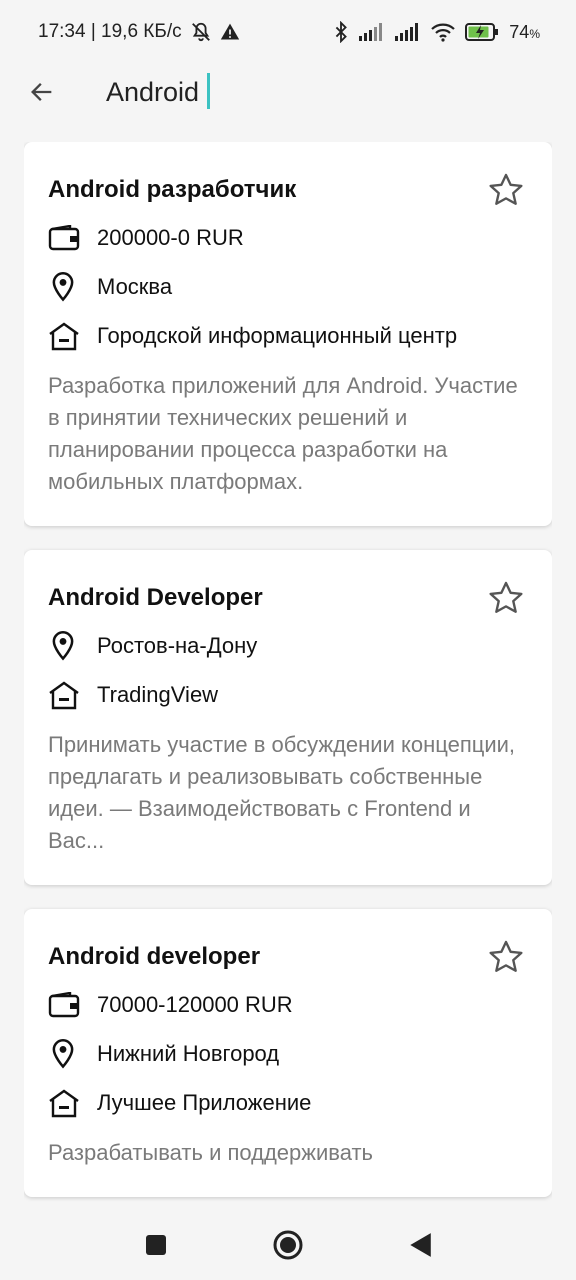 This screenshot has height=1280, width=576. I want to click on back-nav-button, so click(420, 1245).